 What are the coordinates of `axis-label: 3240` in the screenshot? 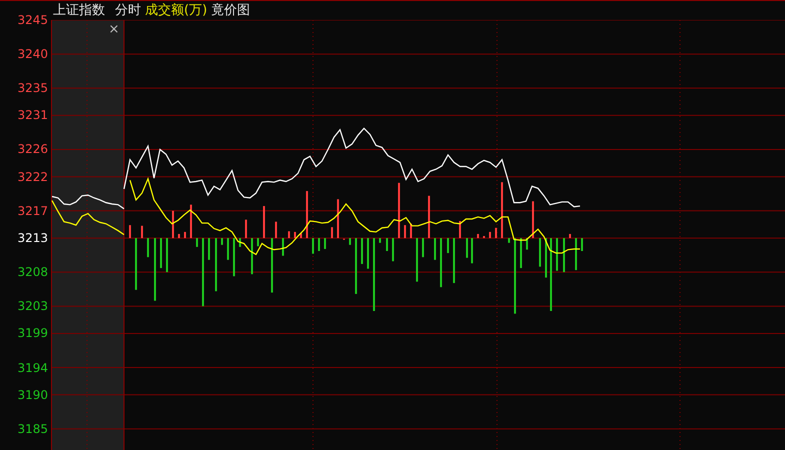 It's located at (32, 54).